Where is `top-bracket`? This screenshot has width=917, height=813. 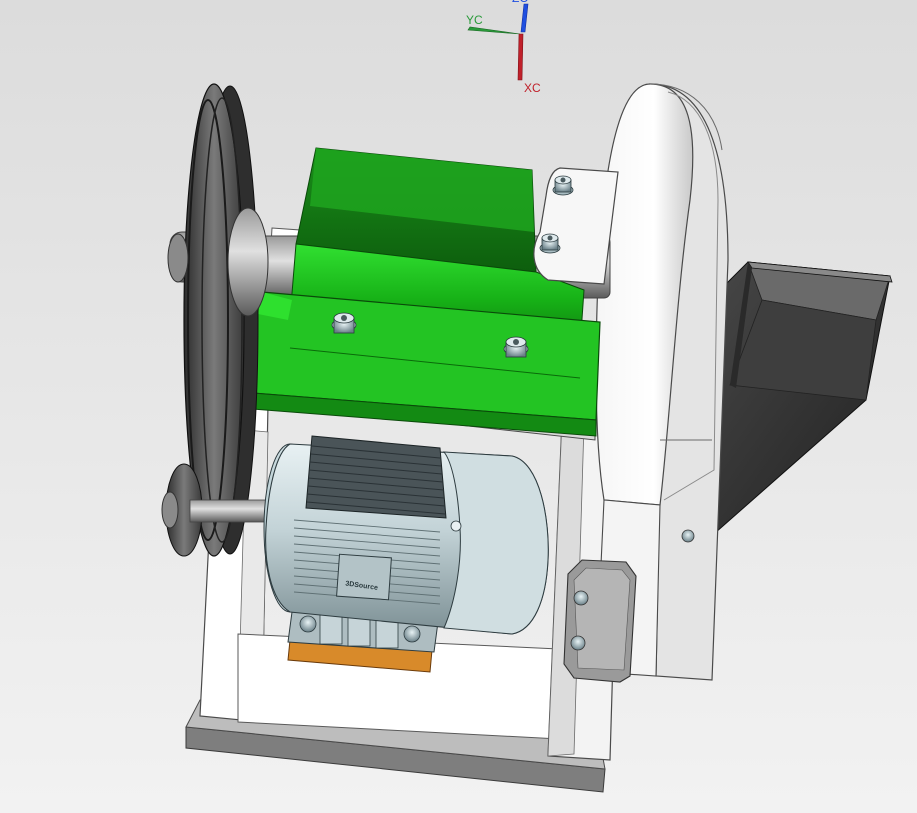 top-bracket is located at coordinates (576, 226).